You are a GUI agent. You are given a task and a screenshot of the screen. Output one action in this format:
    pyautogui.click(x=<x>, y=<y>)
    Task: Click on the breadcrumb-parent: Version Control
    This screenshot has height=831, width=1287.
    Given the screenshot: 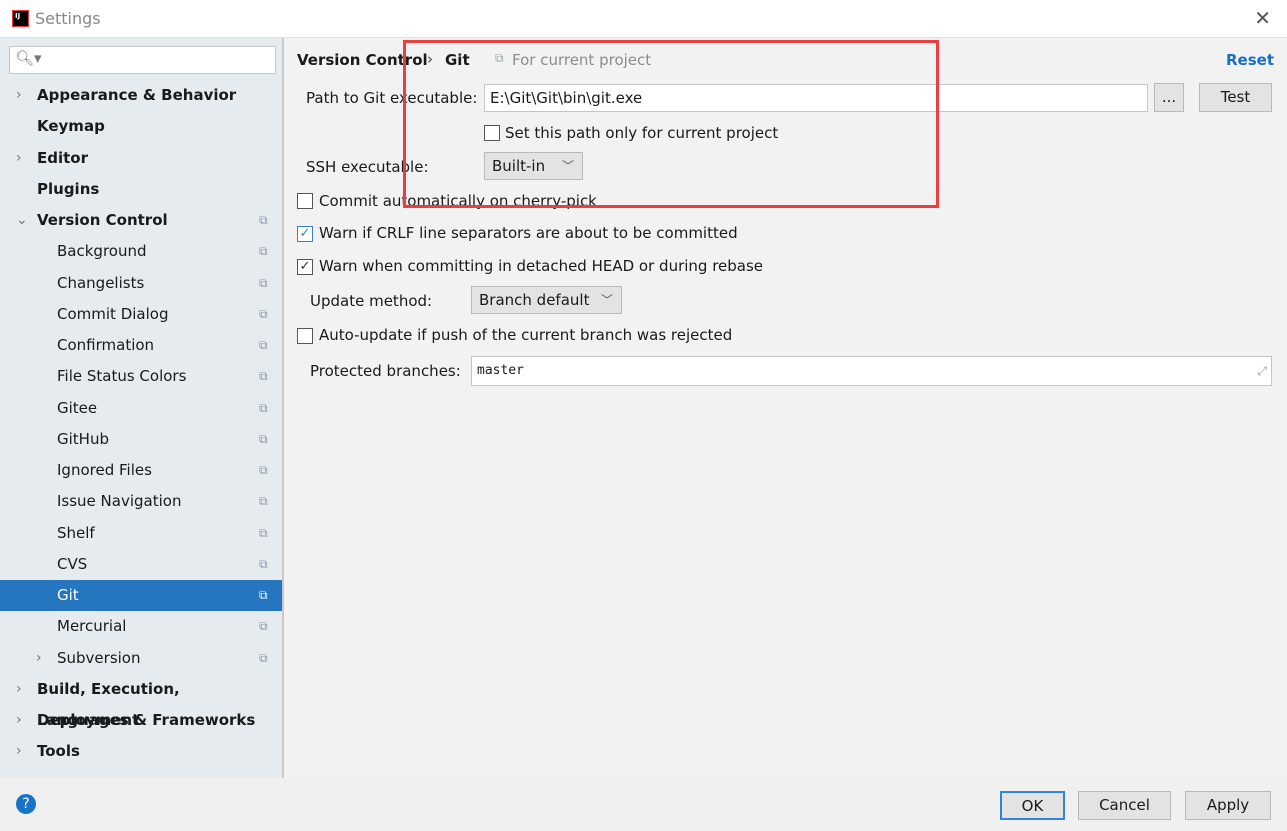 What is the action you would take?
    pyautogui.click(x=362, y=60)
    